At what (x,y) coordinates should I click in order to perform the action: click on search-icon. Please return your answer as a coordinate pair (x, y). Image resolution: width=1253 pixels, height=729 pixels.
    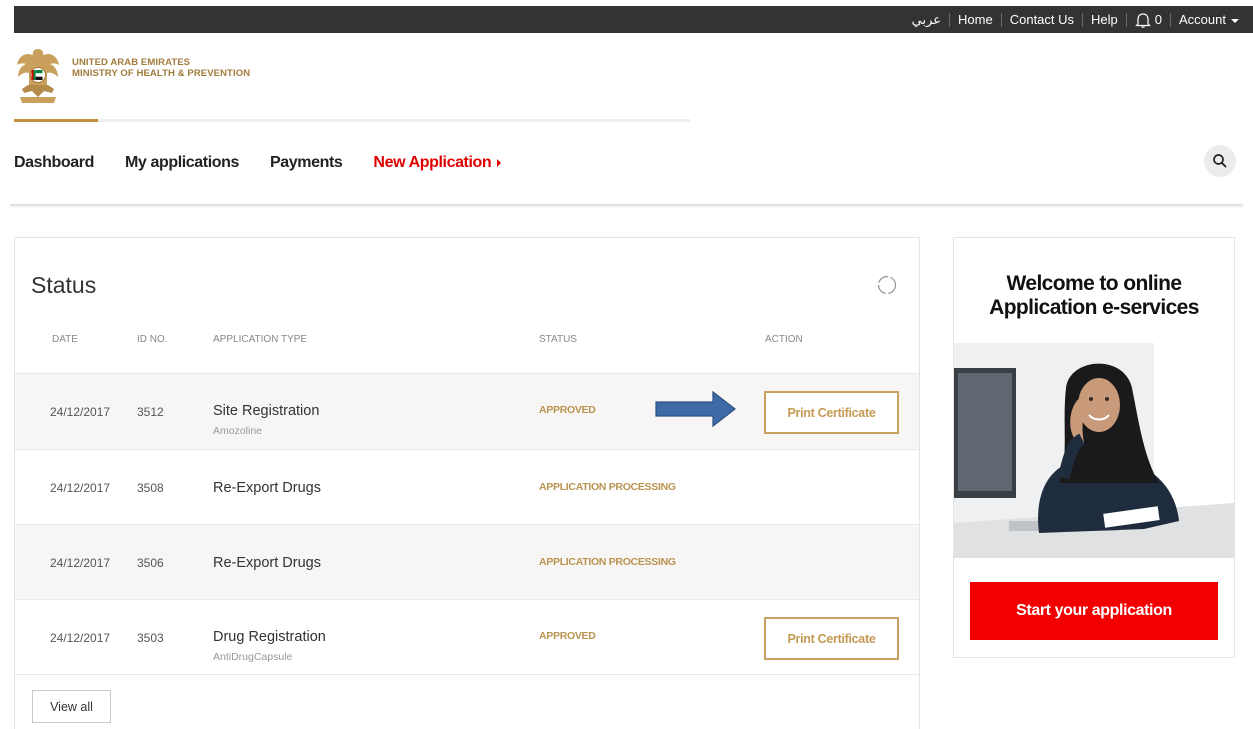
    Looking at the image, I should click on (1220, 161).